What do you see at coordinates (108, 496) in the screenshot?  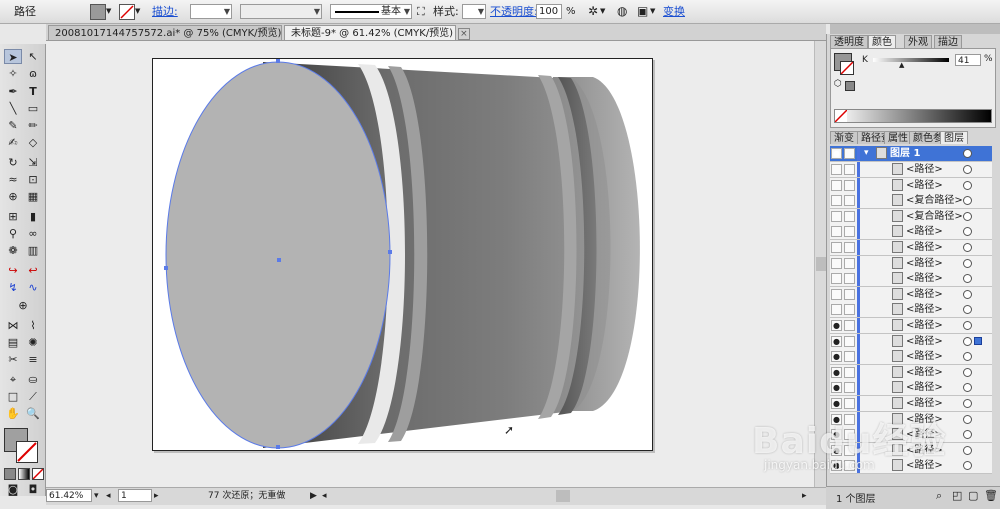 I see `first-page-icon: ◂` at bounding box center [108, 496].